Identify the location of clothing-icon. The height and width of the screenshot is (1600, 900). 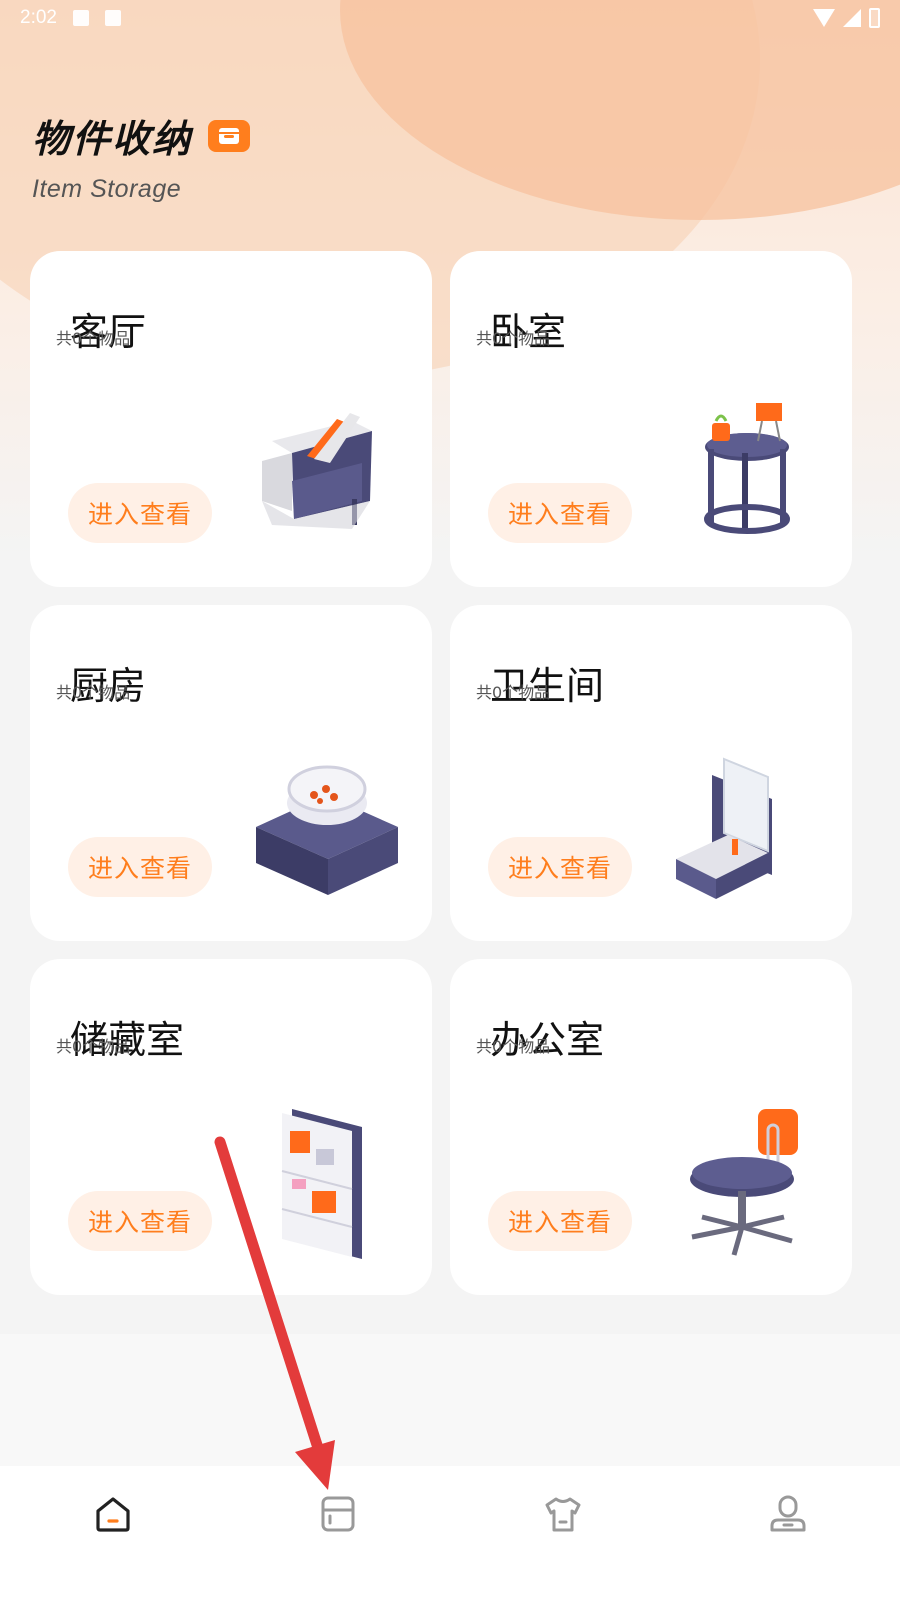
(562, 1514).